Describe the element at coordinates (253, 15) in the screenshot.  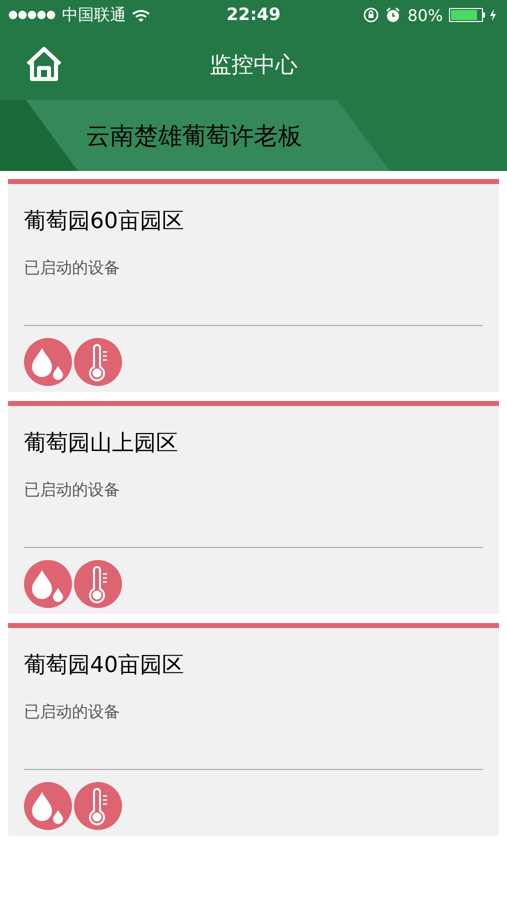
I see `status-time: 22:49` at that location.